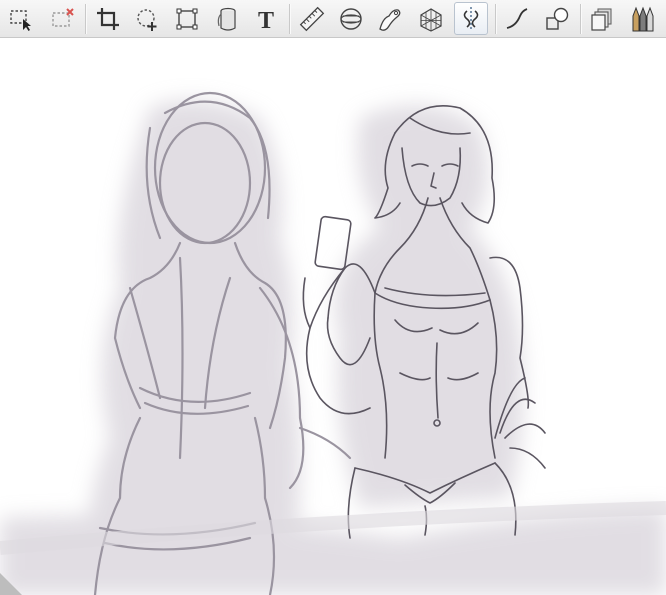  I want to click on layers-tool, so click(602, 18).